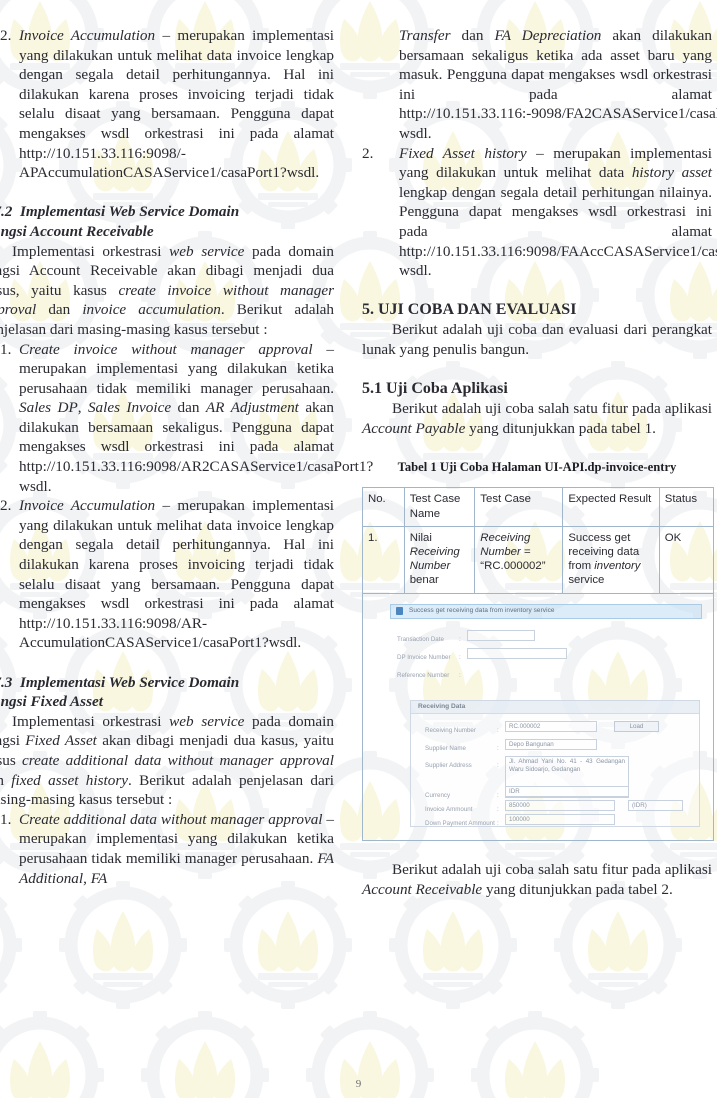  Describe the element at coordinates (69, 780) in the screenshot. I see `intro-italic-4: fixed asset history` at that location.